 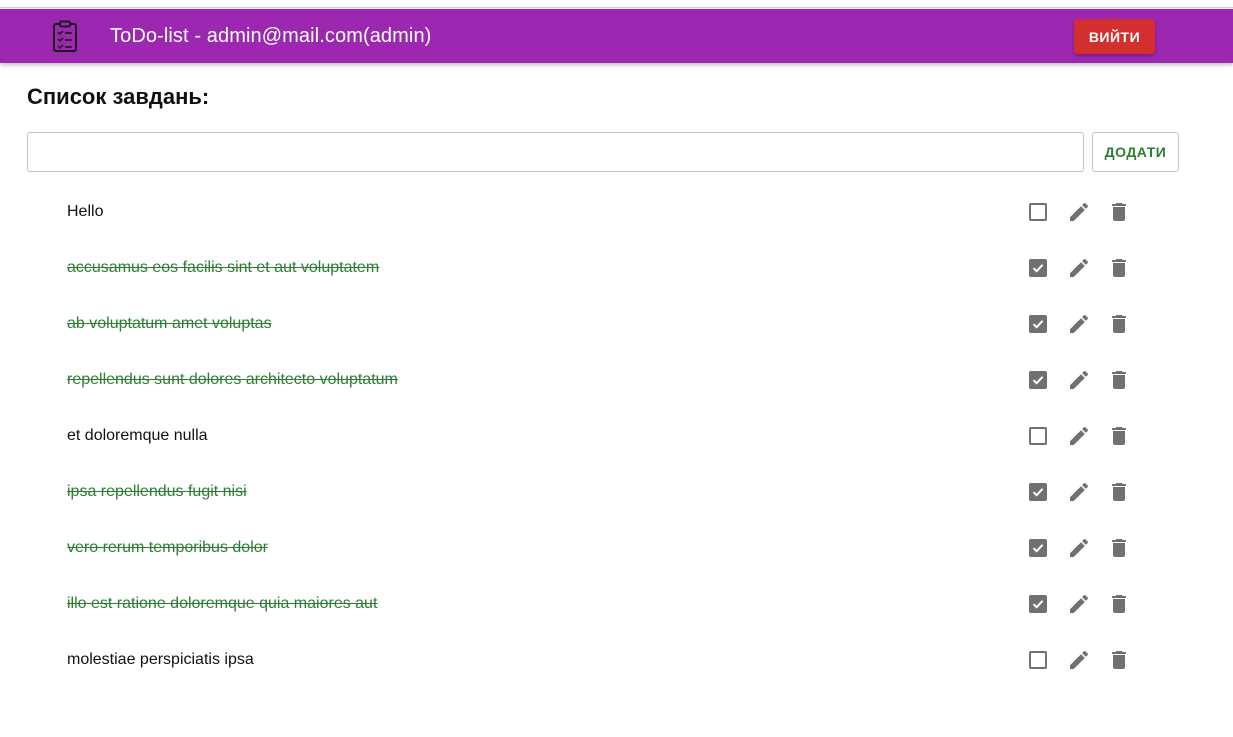 What do you see at coordinates (616, 36) in the screenshot?
I see `app-bar: ToDo-list - admin@mail.com(admin) ВИЙТИ` at bounding box center [616, 36].